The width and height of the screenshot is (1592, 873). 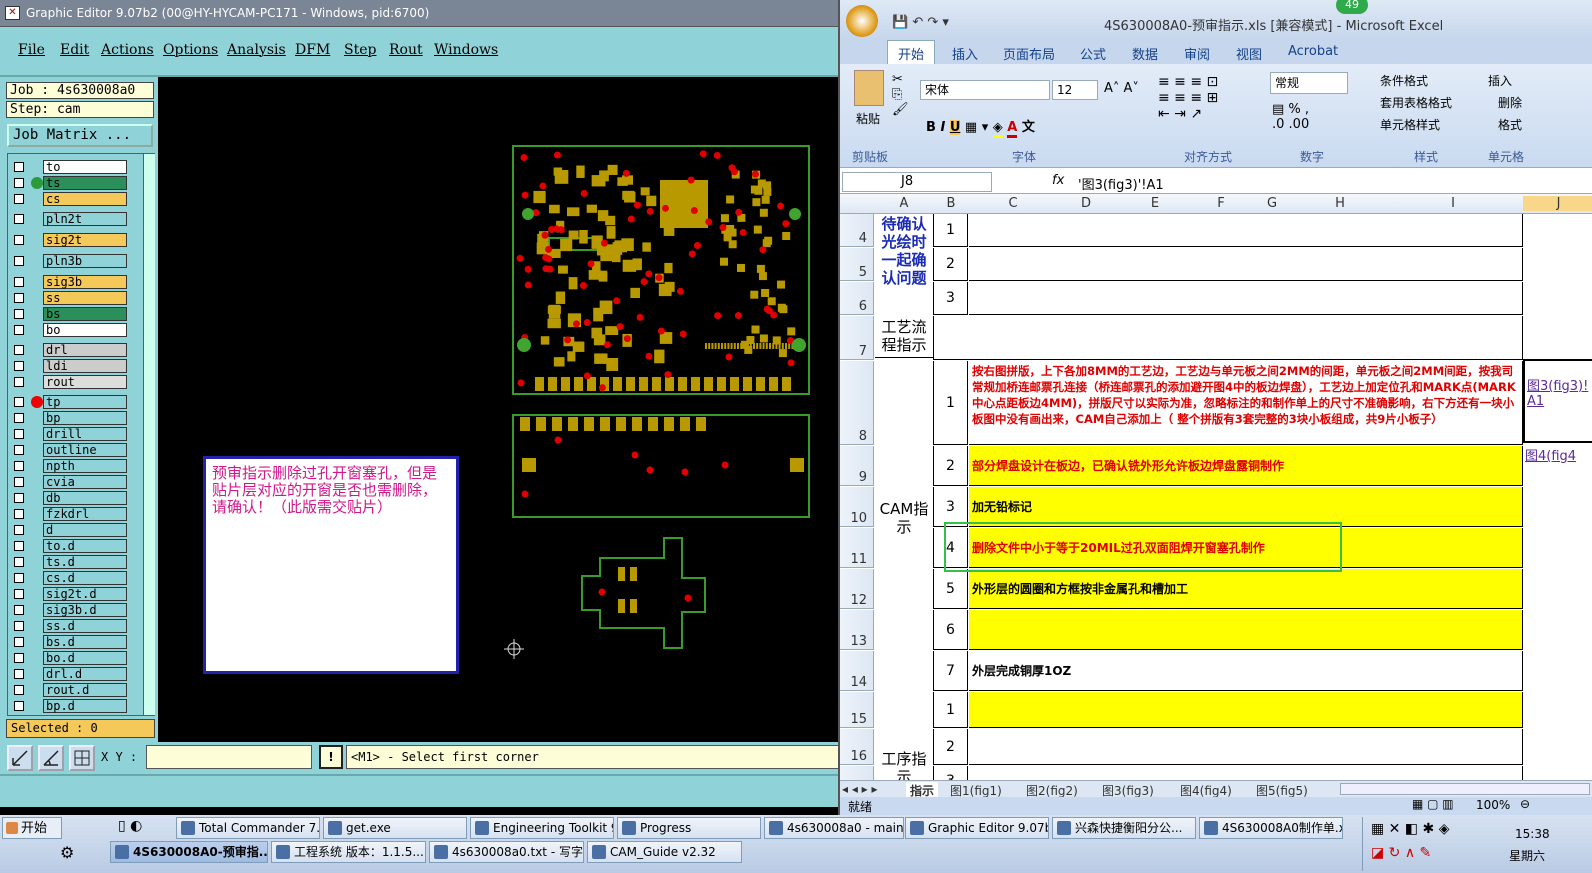 What do you see at coordinates (1029, 53) in the screenshot?
I see `tab-page-layout: 页面布局` at bounding box center [1029, 53].